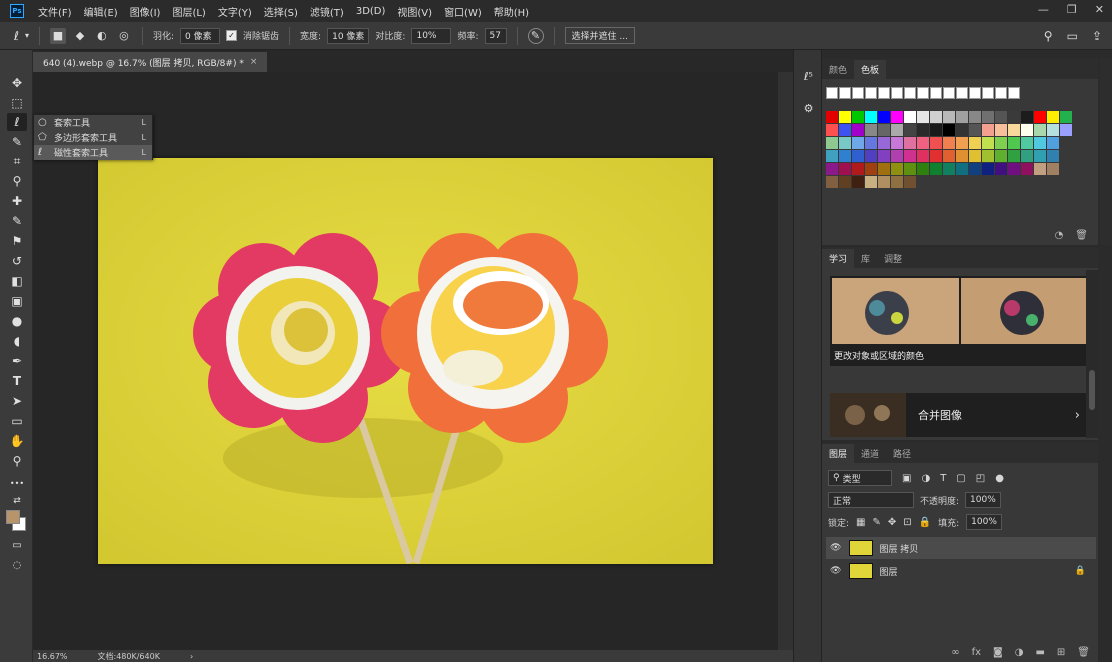  Describe the element at coordinates (960, 321) in the screenshot. I see `learn-card-change-color: 更改对象或区域的颜色` at that location.